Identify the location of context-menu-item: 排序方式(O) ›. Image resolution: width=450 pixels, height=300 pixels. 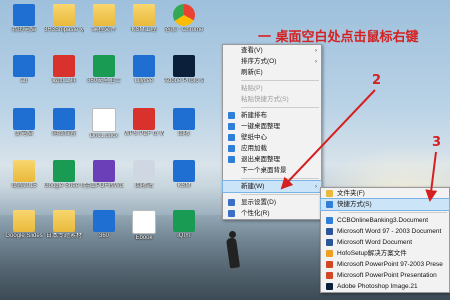
(272, 61).